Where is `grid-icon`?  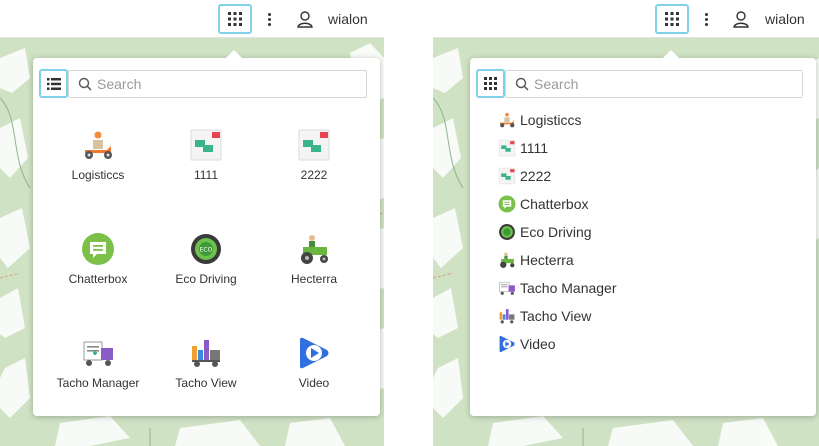 grid-icon is located at coordinates (490, 83).